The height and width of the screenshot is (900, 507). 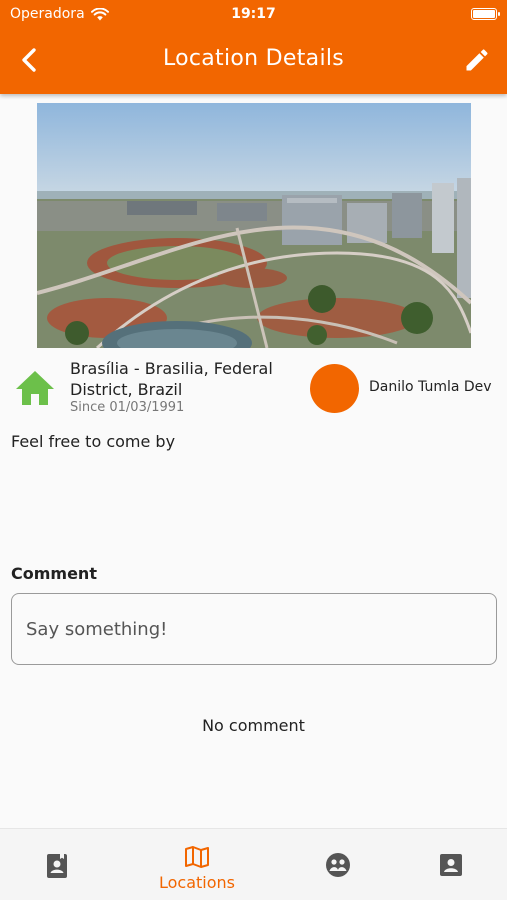 What do you see at coordinates (253, 864) in the screenshot?
I see `bottom-nav: Locations` at bounding box center [253, 864].